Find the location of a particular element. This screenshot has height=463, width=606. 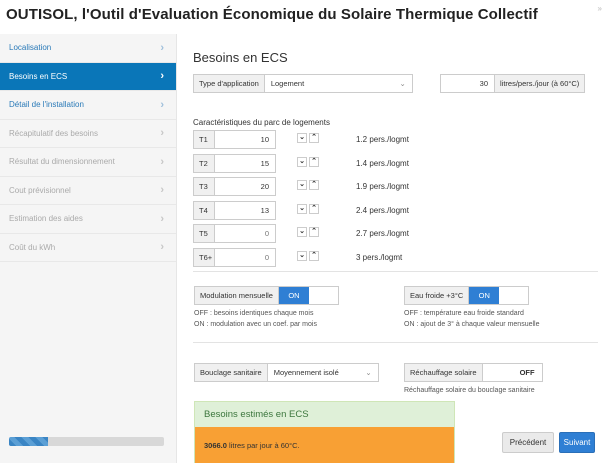

result-body: 3066.0 litres par jour à 60°C. is located at coordinates (324, 445).